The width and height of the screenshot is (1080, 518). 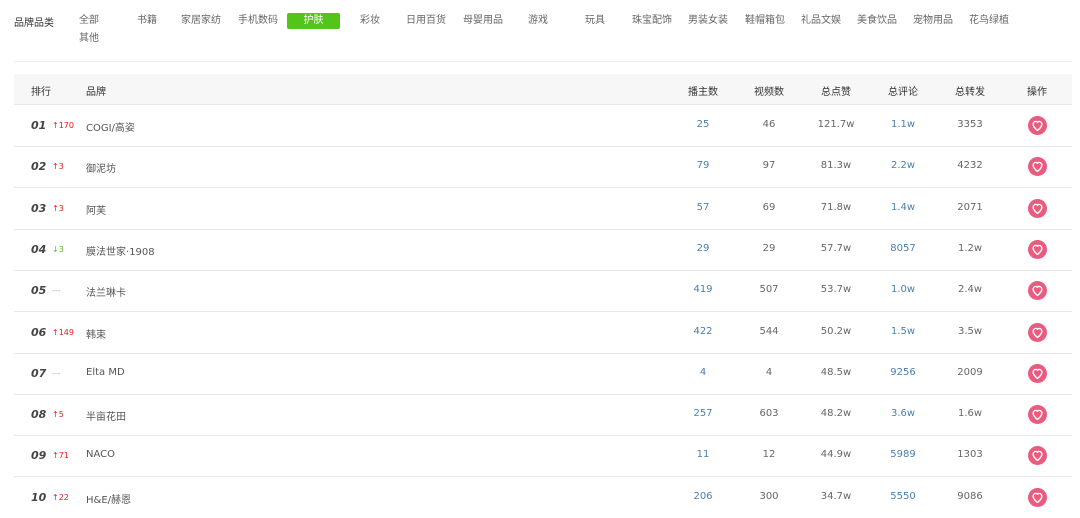 What do you see at coordinates (543, 209) in the screenshot?
I see `table-row: 03 ↑3 阿芙 57 69 71.8w 1.4w 2071` at bounding box center [543, 209].